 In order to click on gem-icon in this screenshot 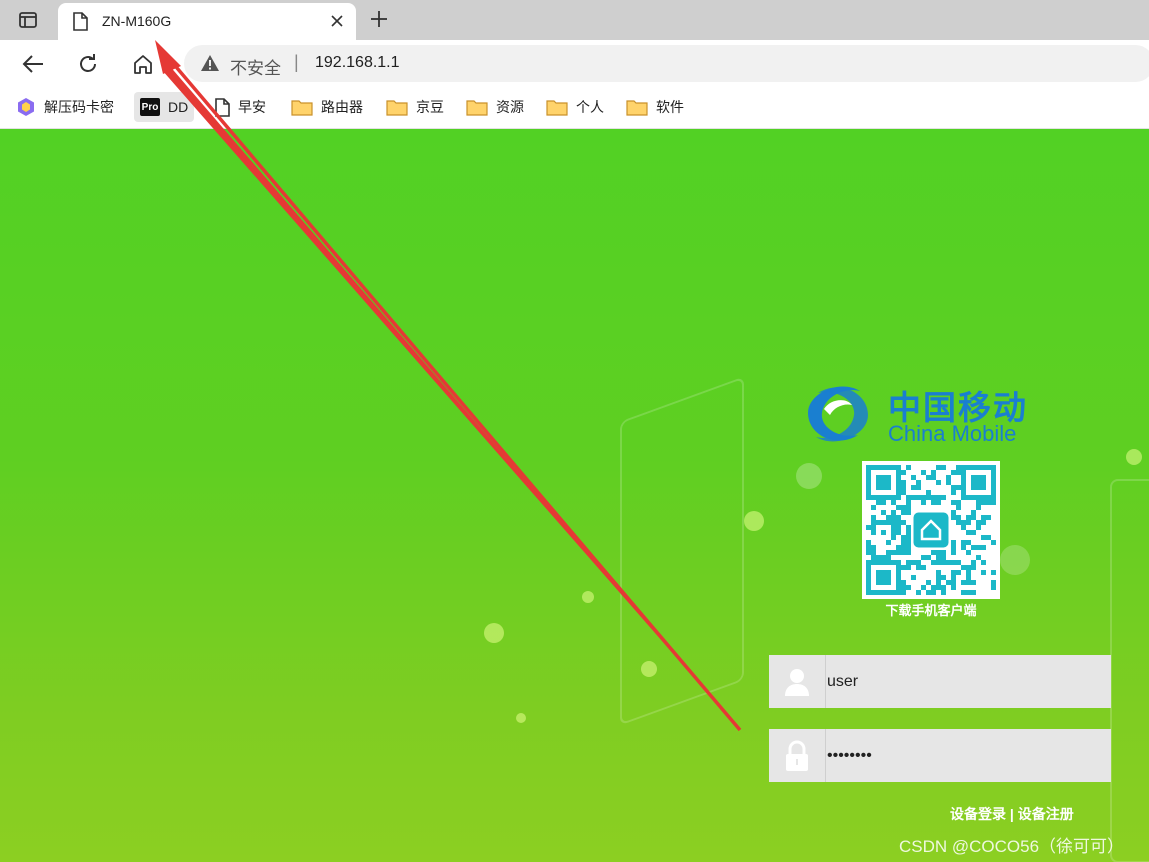, I will do `click(26, 107)`.